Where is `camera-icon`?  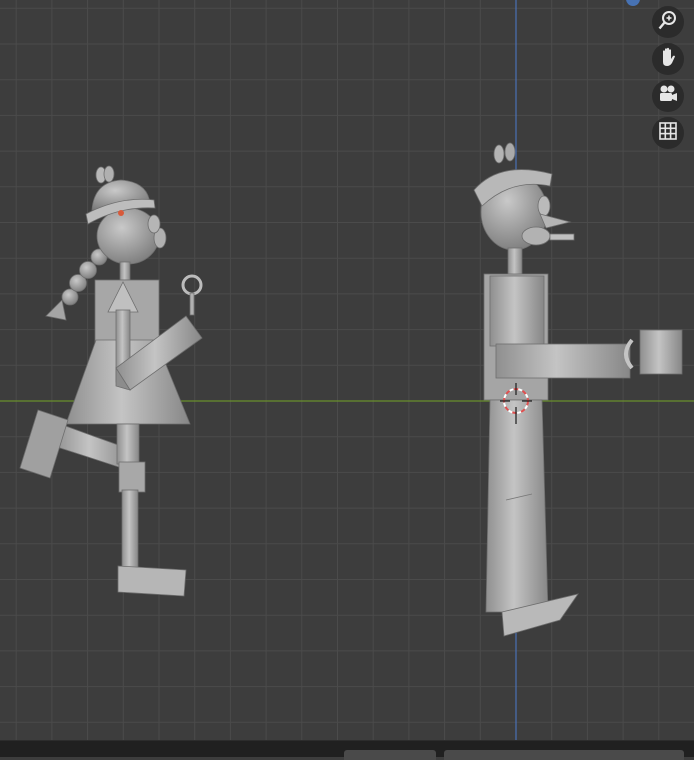
camera-icon is located at coordinates (668, 96).